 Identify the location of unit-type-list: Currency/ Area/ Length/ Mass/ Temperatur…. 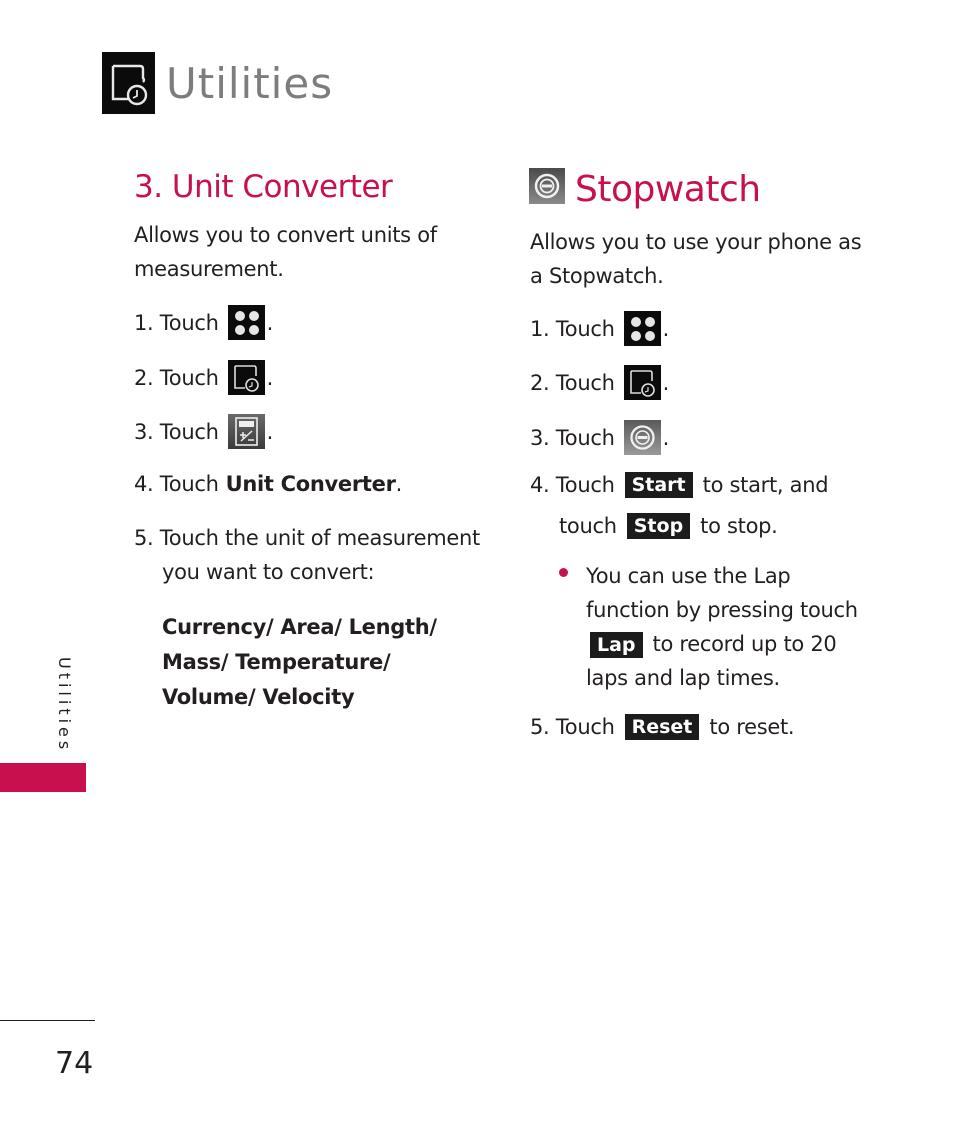
(299, 662).